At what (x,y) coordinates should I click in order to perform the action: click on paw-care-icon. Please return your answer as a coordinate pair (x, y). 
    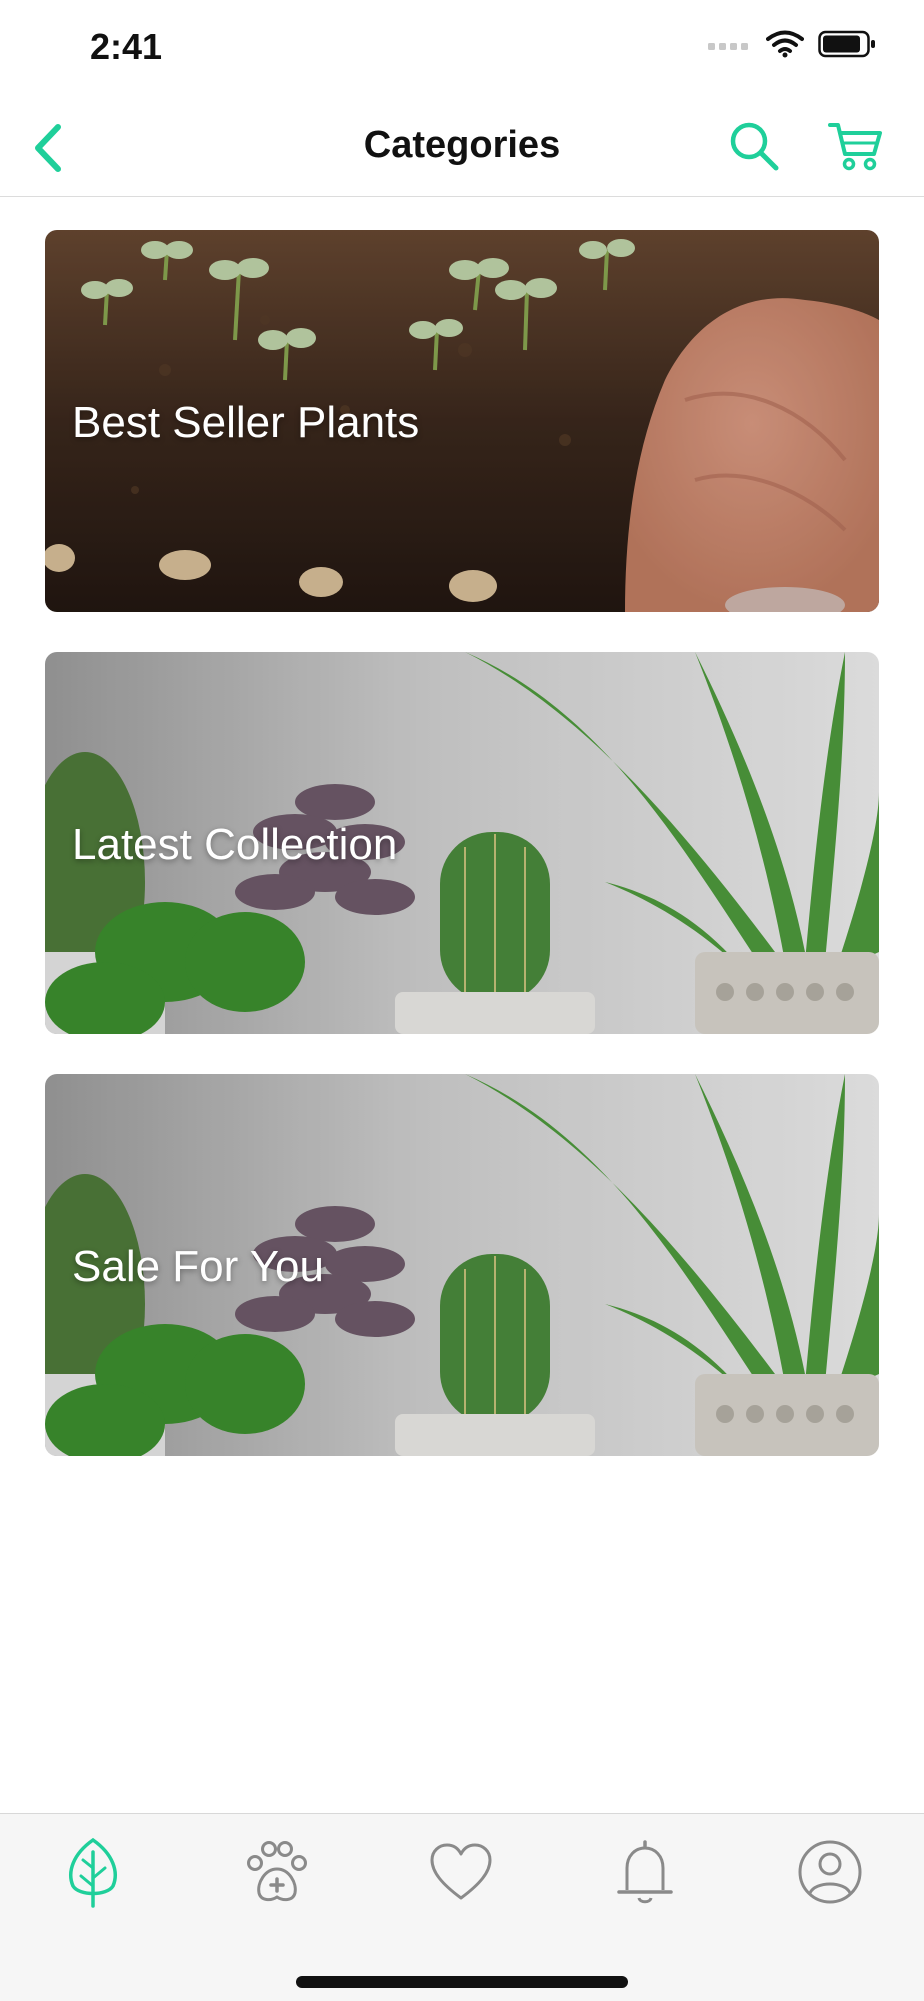
    Looking at the image, I should click on (277, 1871).